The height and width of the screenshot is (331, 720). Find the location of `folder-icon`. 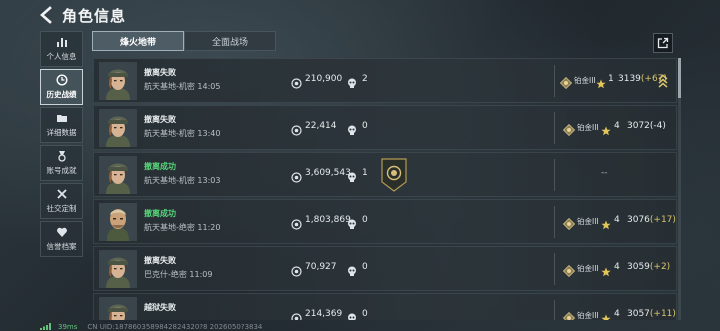

folder-icon is located at coordinates (62, 118).